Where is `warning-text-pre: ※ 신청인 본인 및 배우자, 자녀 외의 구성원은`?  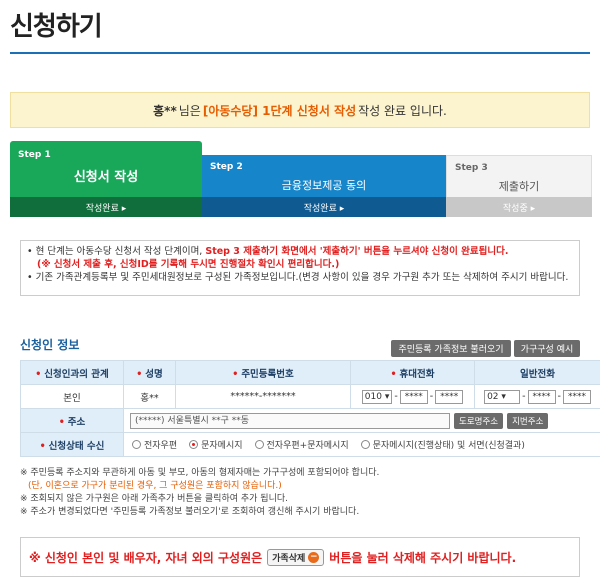
warning-text-pre: ※ 신청인 본인 및 배우자, 자녀 외의 구성원은 is located at coordinates (146, 557).